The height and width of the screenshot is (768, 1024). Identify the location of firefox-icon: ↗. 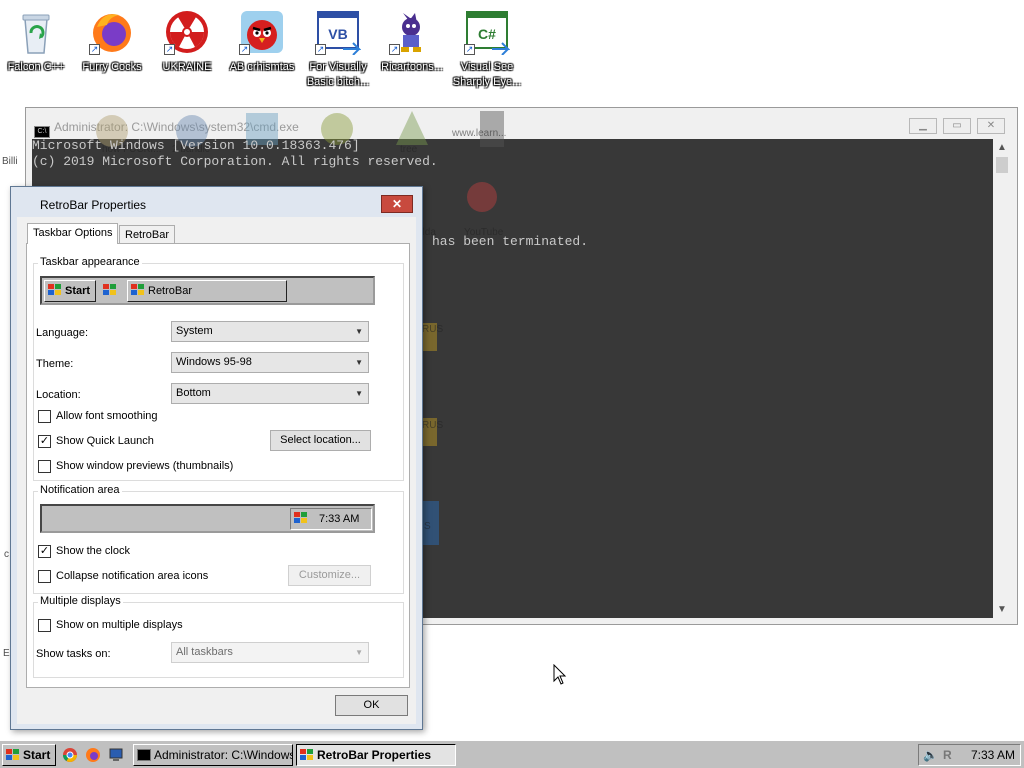
(112, 32).